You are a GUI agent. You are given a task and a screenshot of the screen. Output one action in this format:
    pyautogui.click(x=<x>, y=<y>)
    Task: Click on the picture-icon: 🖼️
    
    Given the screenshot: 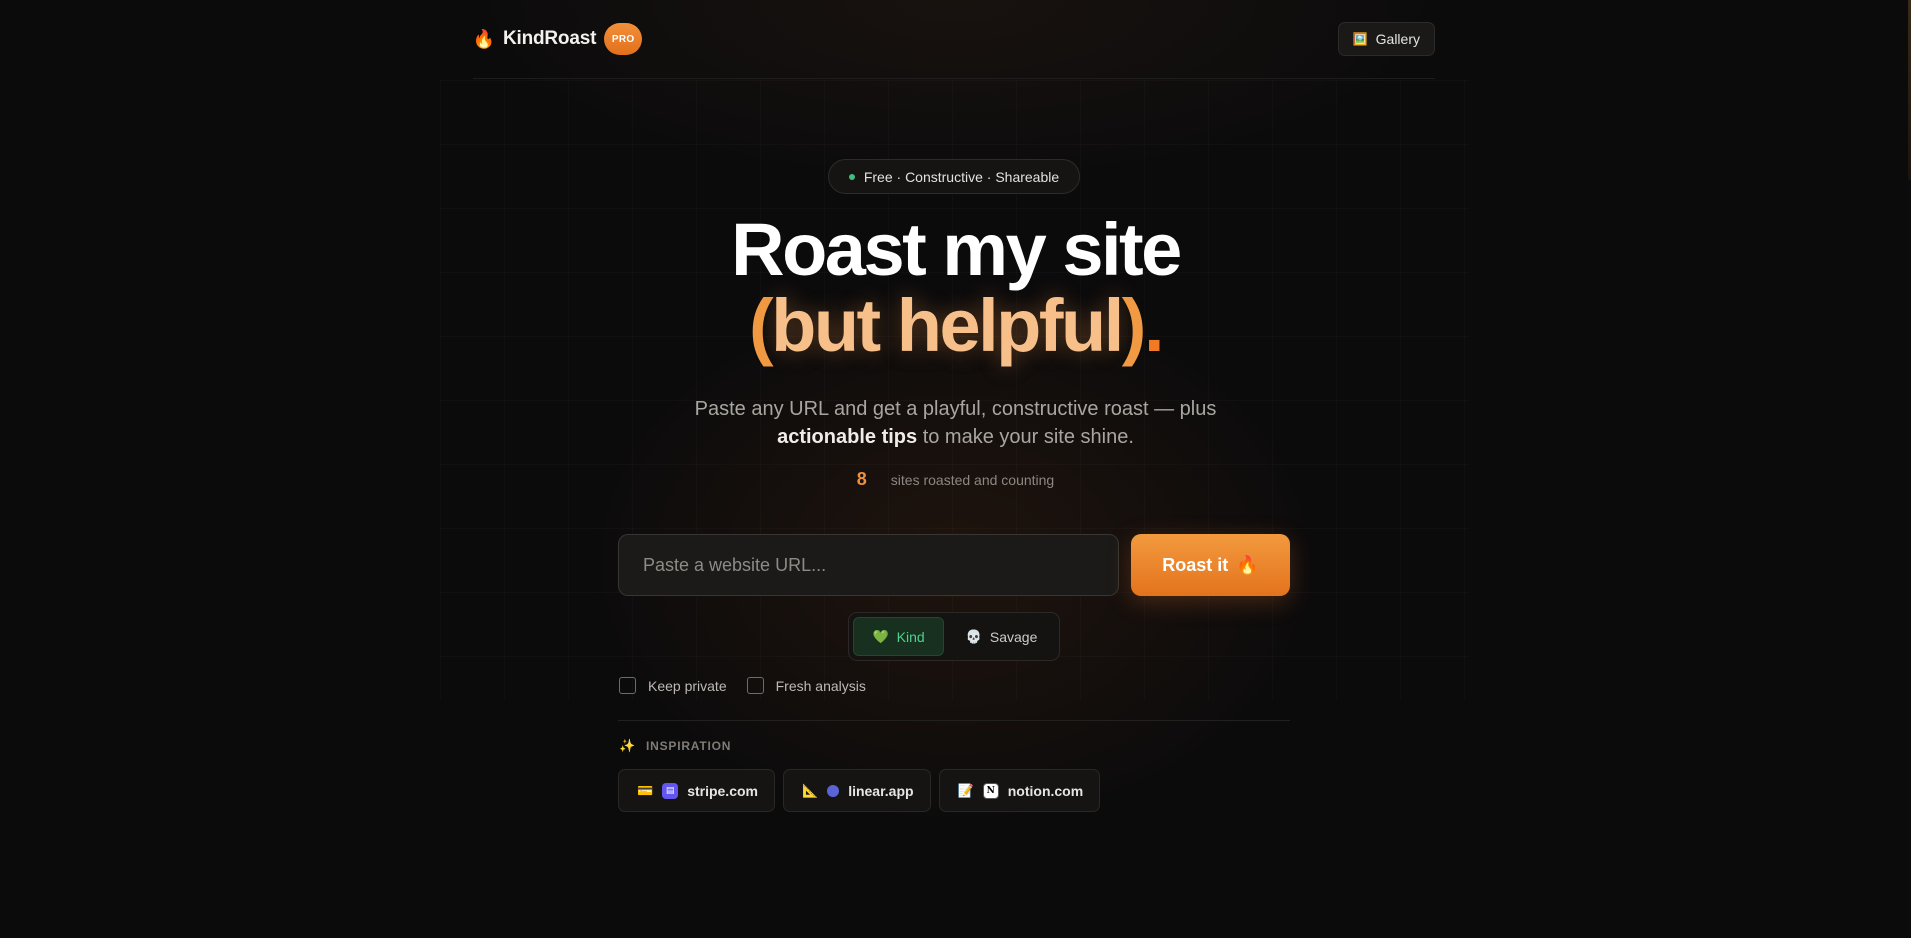 What is the action you would take?
    pyautogui.click(x=1360, y=39)
    